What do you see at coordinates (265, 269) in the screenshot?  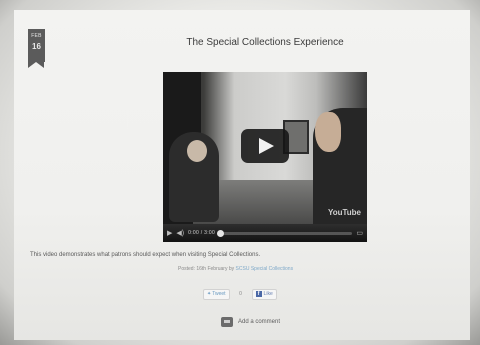 I see `author-link: SCSU Special Collections` at bounding box center [265, 269].